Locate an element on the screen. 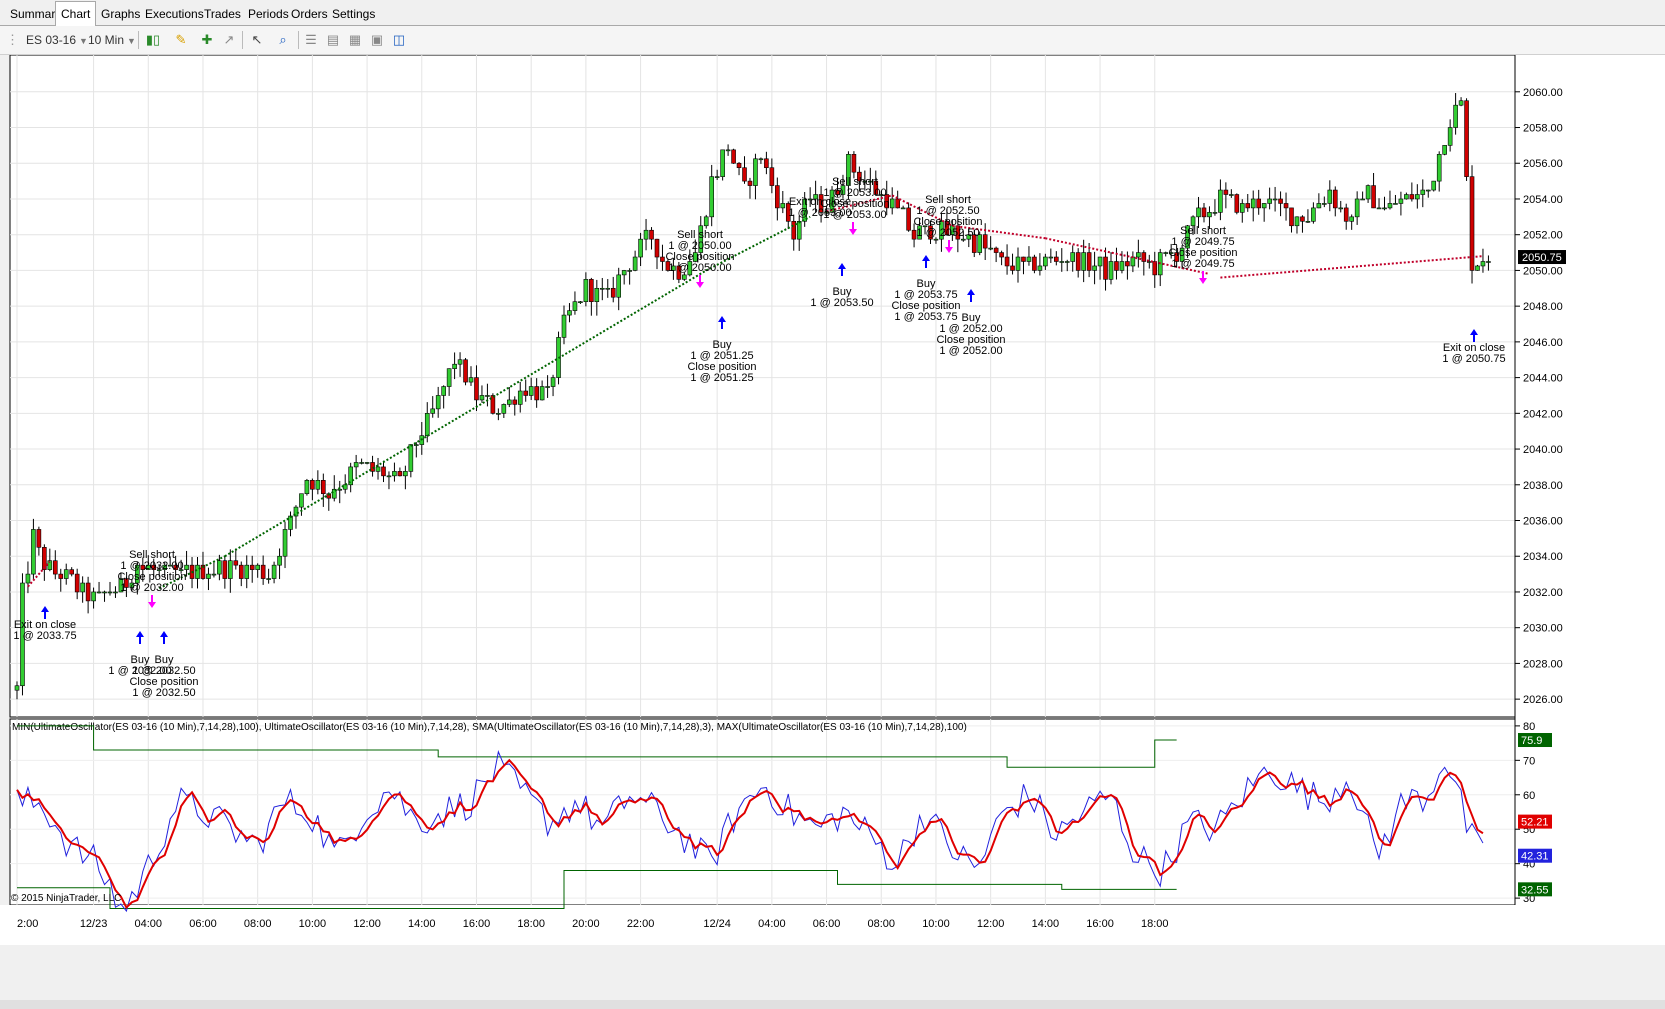 The image size is (1665, 1009). price-tick-label: 2026.00 is located at coordinates (1543, 700).